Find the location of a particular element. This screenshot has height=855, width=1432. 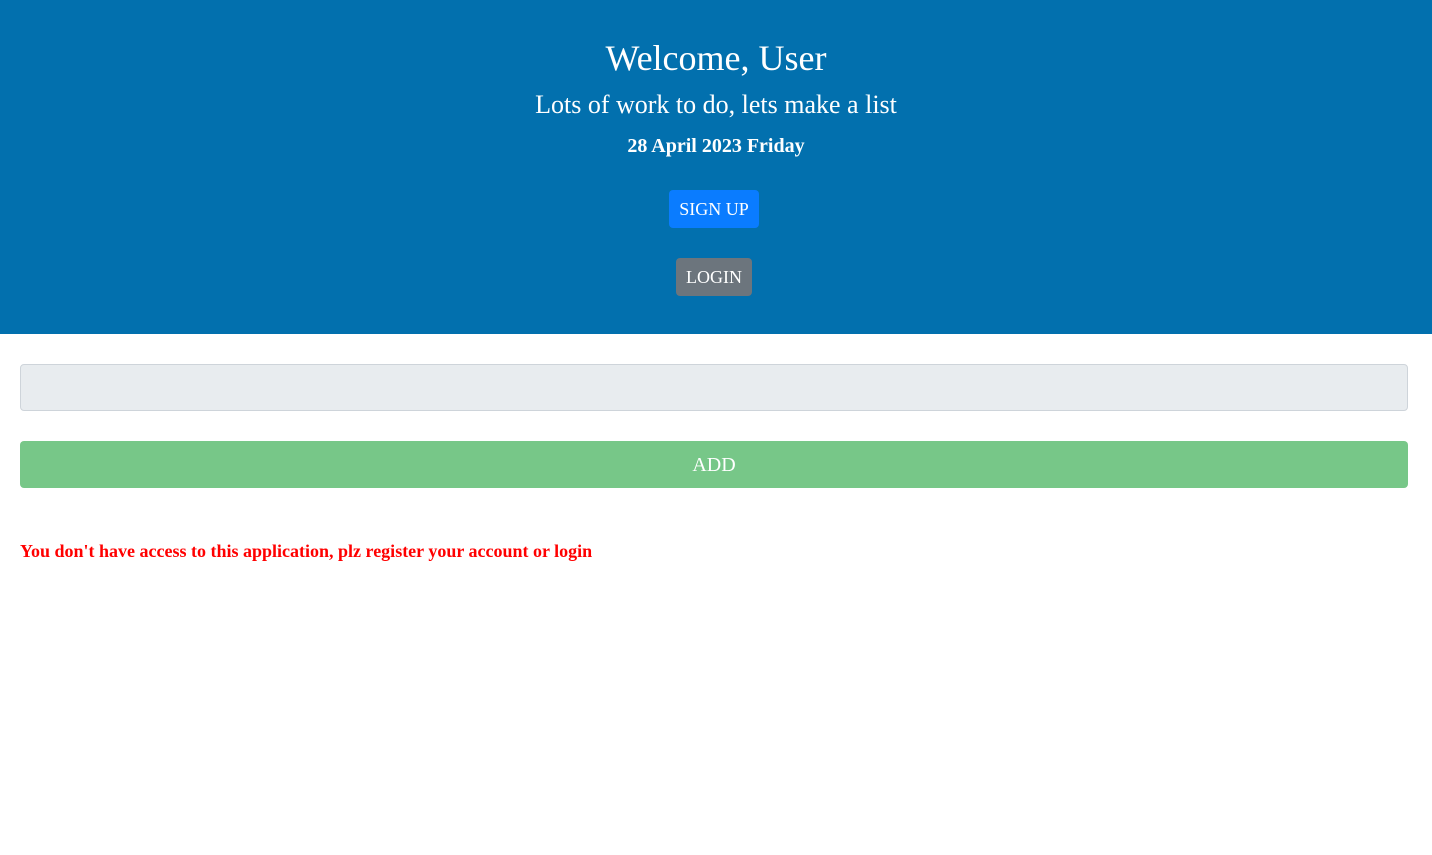

add-button: ADD is located at coordinates (714, 464).